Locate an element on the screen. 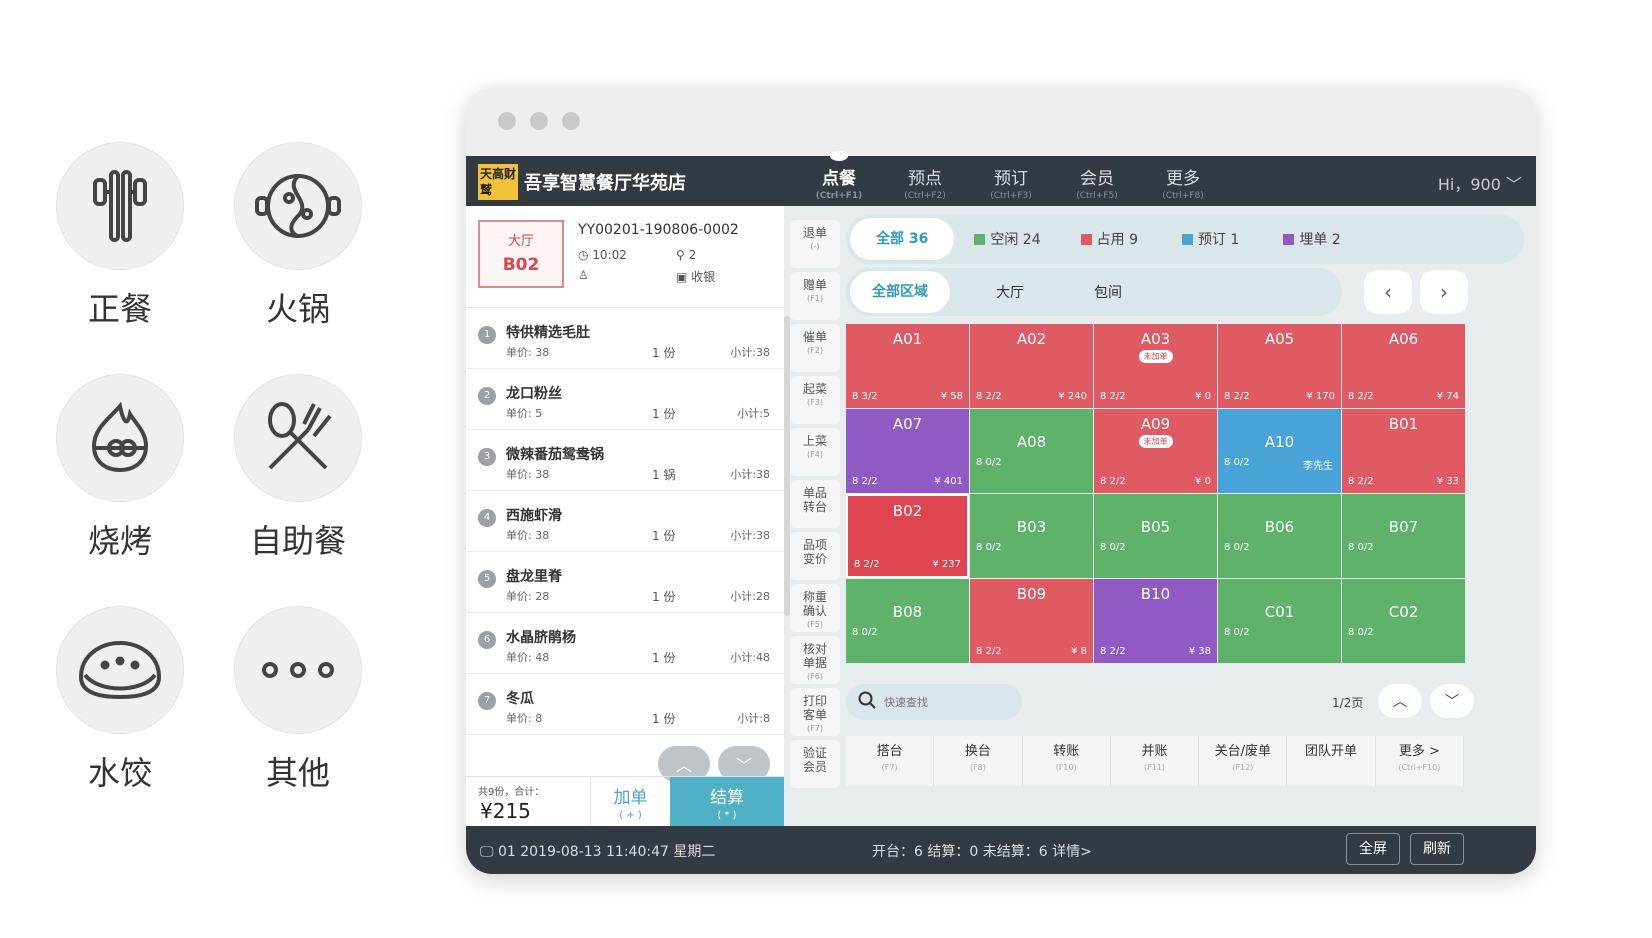 The width and height of the screenshot is (1652, 938). table-code: C01 is located at coordinates (1279, 612).